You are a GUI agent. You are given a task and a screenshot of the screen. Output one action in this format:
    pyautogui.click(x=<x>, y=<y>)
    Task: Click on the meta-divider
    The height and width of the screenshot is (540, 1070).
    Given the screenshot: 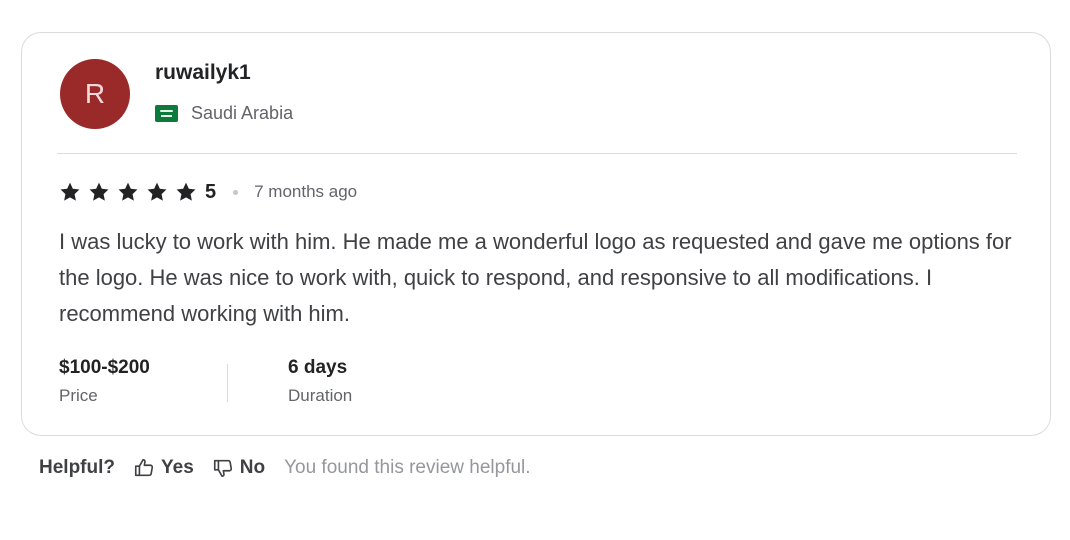 What is the action you would take?
    pyautogui.click(x=227, y=383)
    